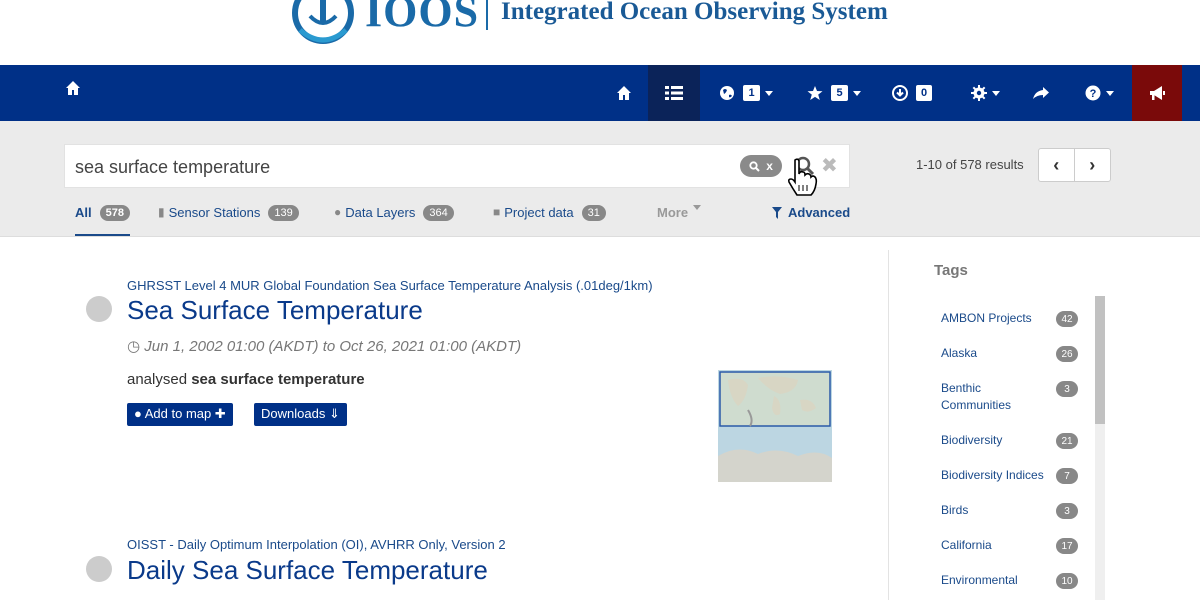 The height and width of the screenshot is (600, 1200). Describe the element at coordinates (275, 310) in the screenshot. I see `result-title-link: Sea Surface Temperature` at that location.